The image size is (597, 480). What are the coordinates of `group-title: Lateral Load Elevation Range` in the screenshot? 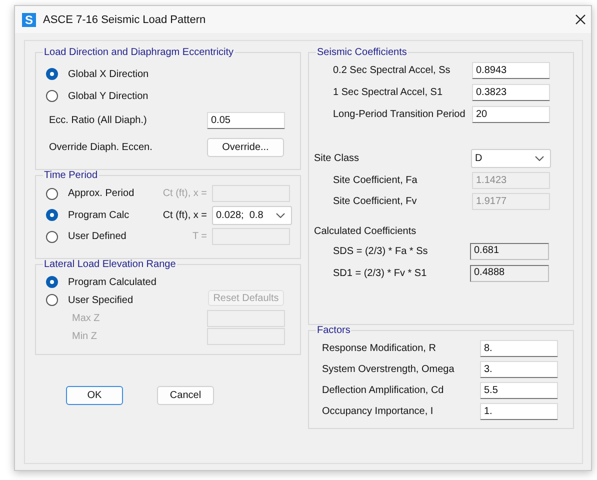 It's located at (110, 264).